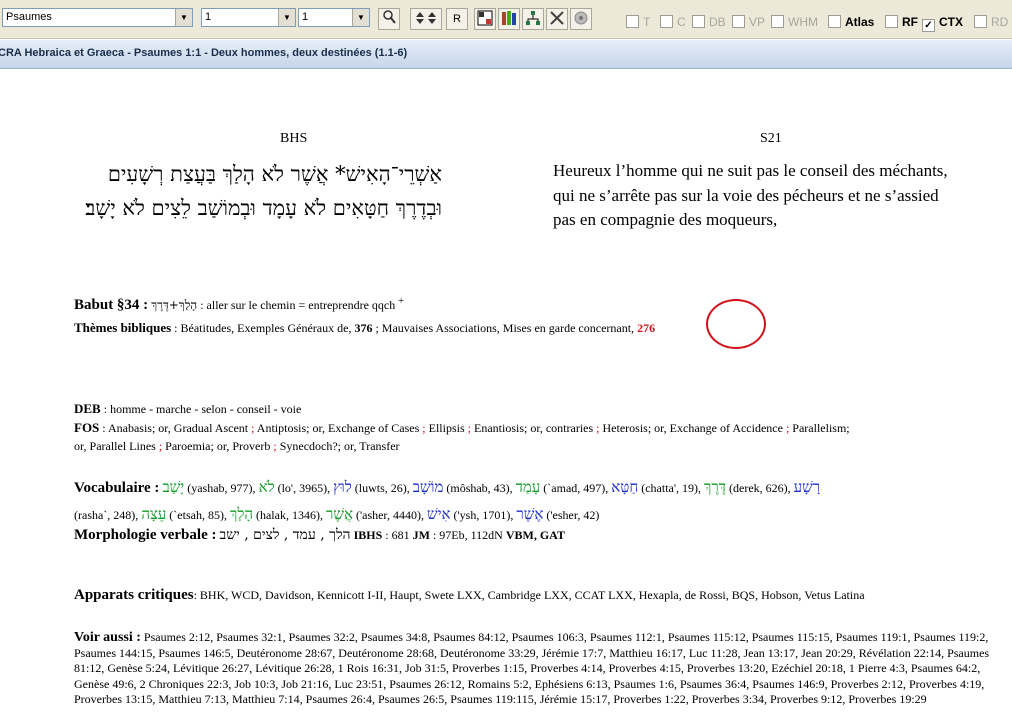 Image resolution: width=1012 pixels, height=726 pixels. Describe the element at coordinates (334, 17) in the screenshot. I see `verse-select: 1 ▼` at that location.